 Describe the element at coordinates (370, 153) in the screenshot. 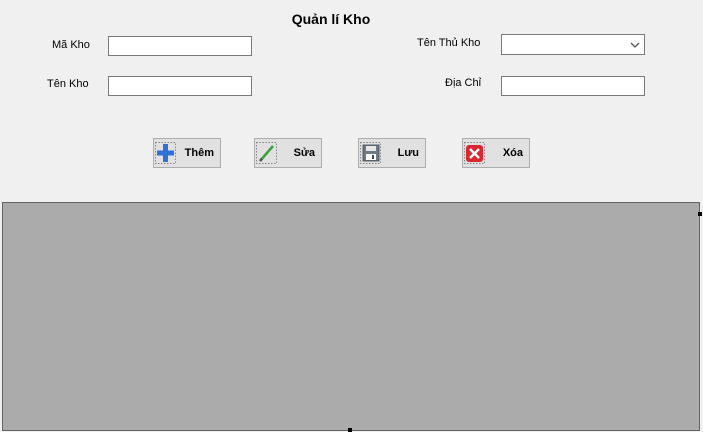

I see `floppy-disk-icon` at that location.